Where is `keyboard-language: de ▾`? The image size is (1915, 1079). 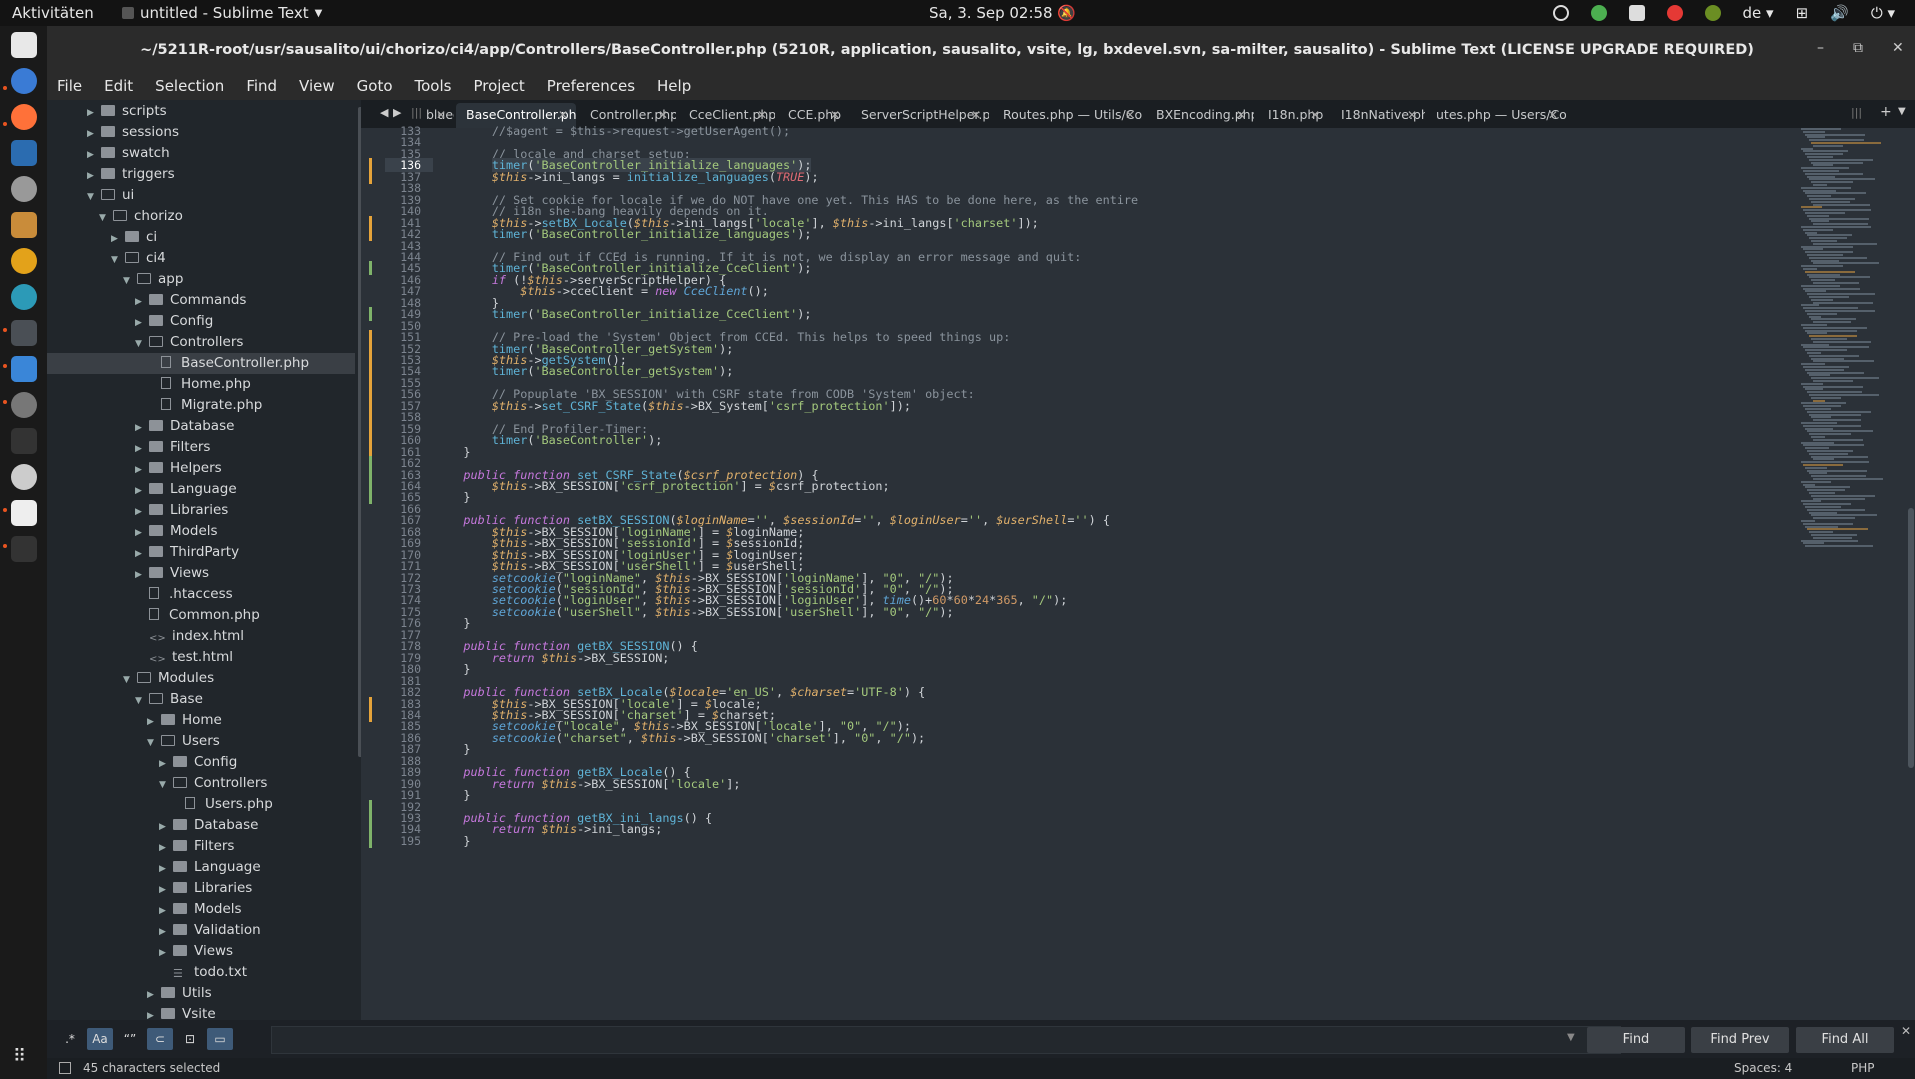
keyboard-language: de ▾ is located at coordinates (1758, 13).